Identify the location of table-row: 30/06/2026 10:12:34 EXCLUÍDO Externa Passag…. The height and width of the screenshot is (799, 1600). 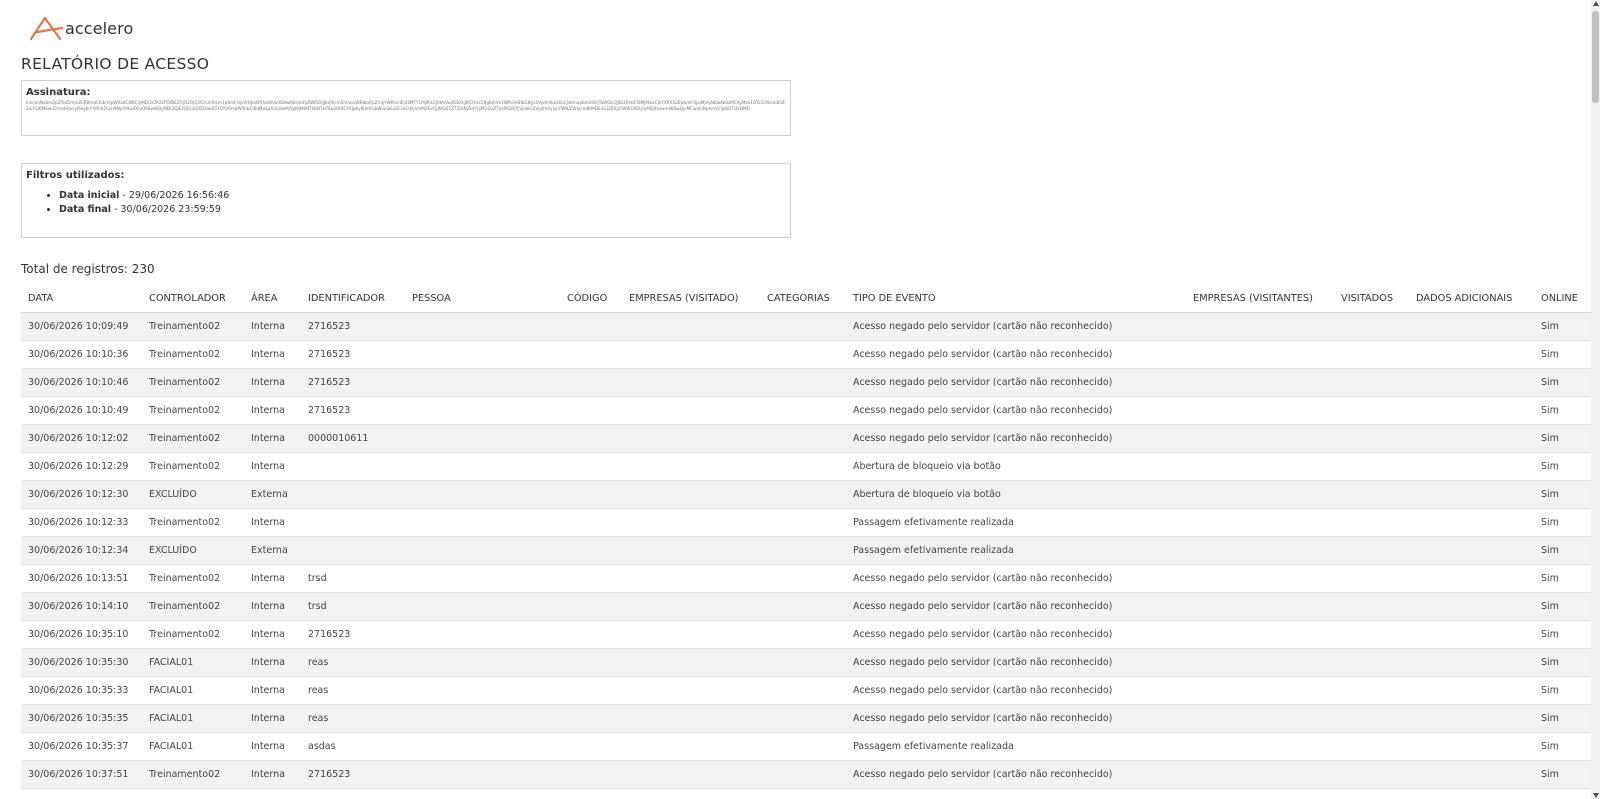
(806, 550).